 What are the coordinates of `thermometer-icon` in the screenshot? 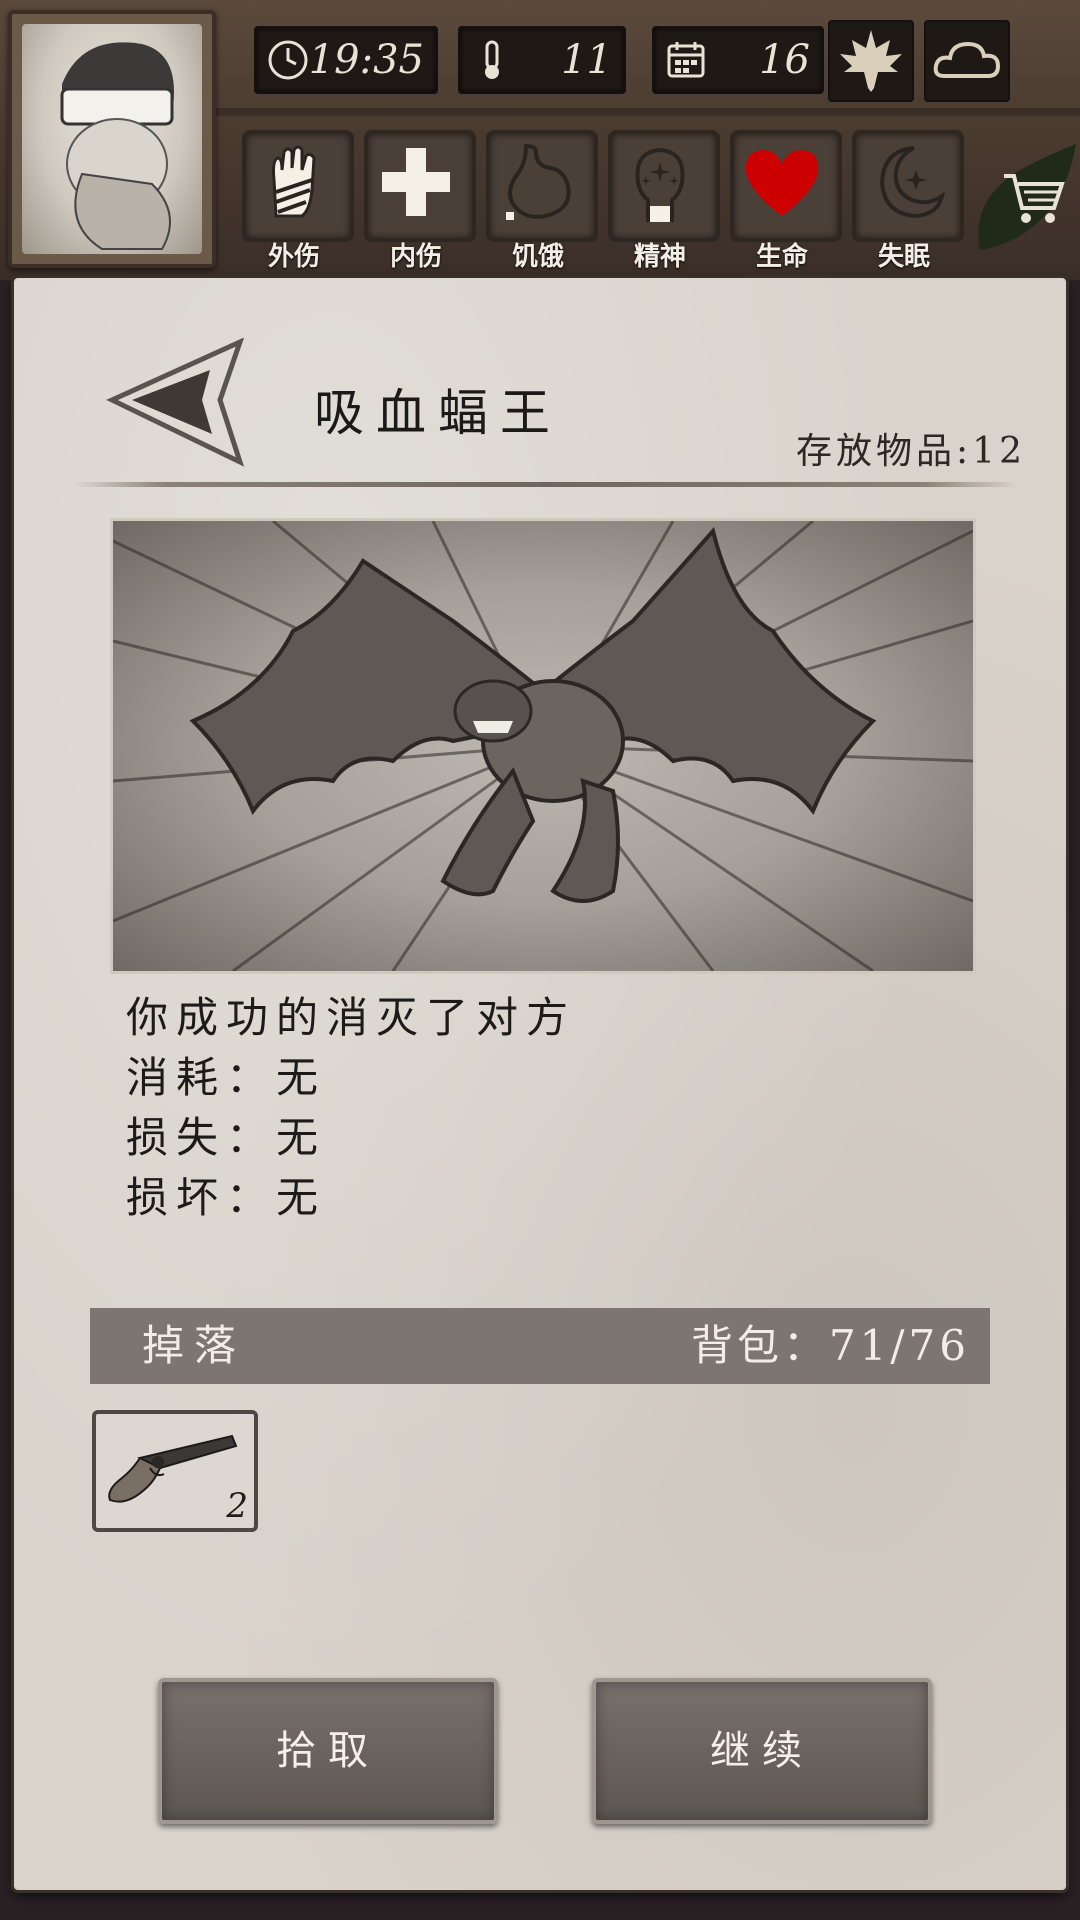 It's located at (492, 59).